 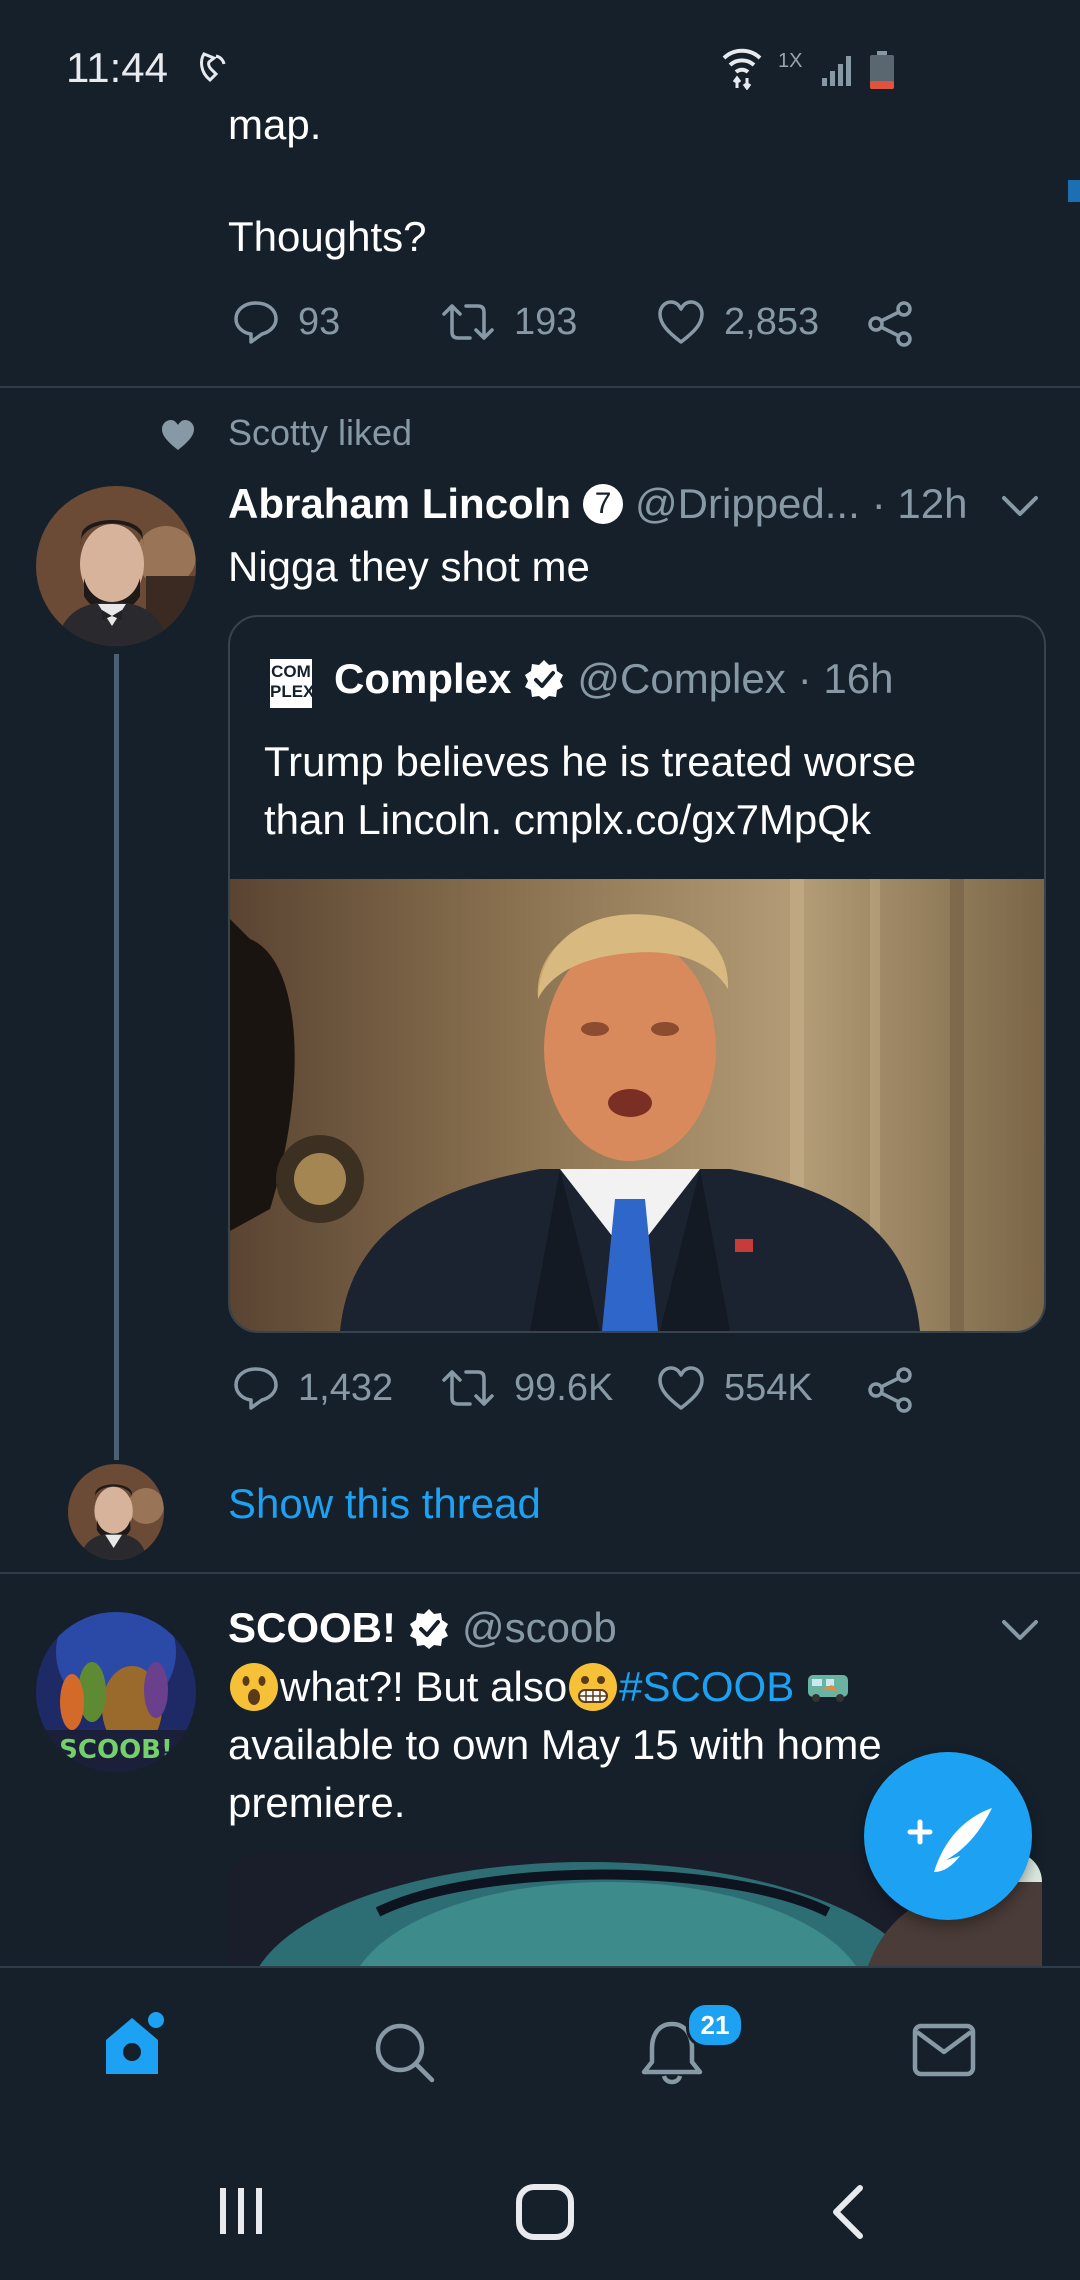 I want to click on tweet-header: Abraham Lincoln 7 @Dripped... · 12h, so click(x=598, y=504).